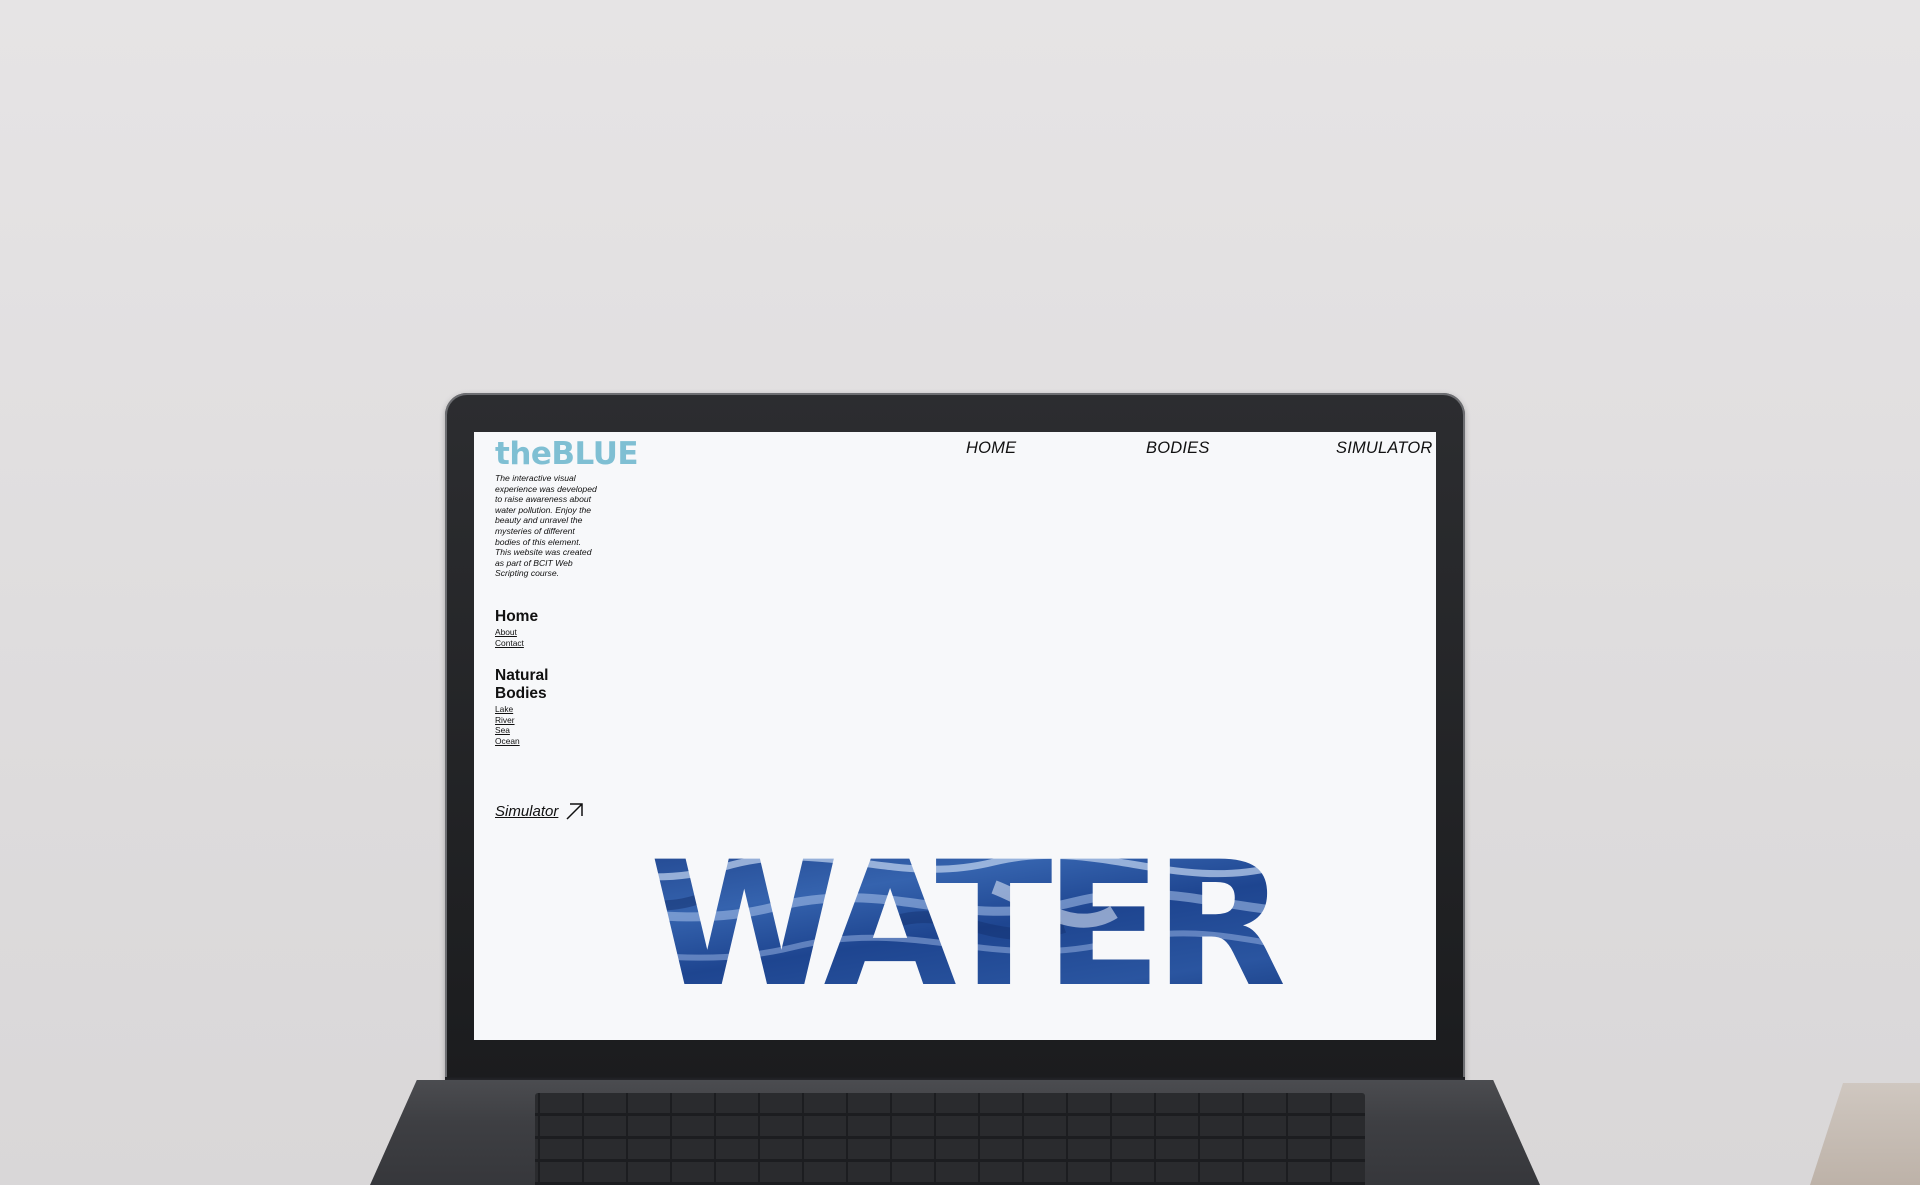 The height and width of the screenshot is (1185, 1920). What do you see at coordinates (535, 685) in the screenshot?
I see `sidebar-group-natural-bodies: Natural Bodies` at bounding box center [535, 685].